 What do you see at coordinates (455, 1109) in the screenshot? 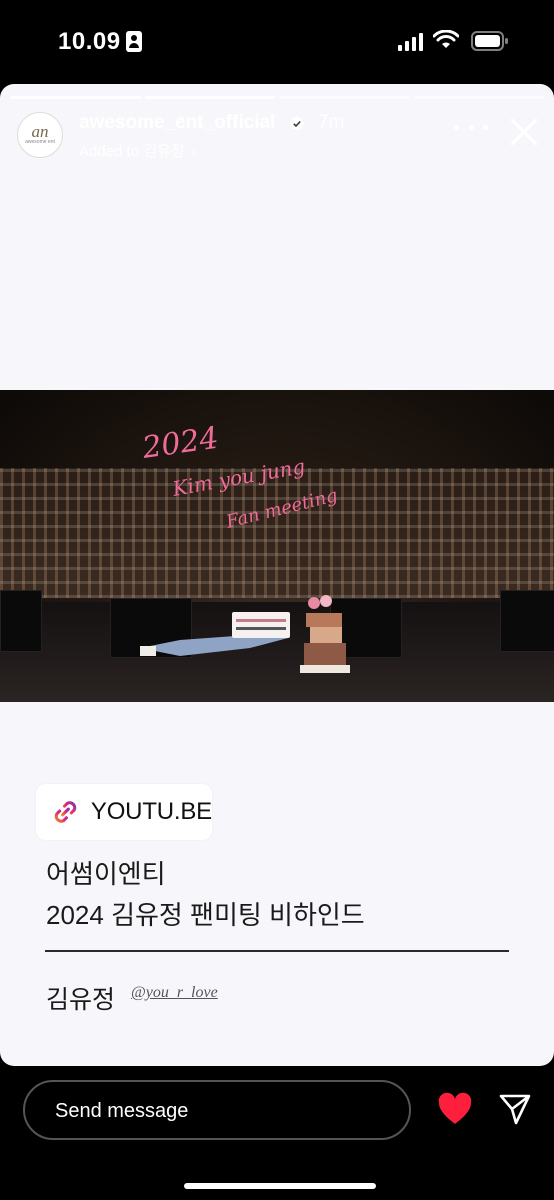
I see `heart-icon` at bounding box center [455, 1109].